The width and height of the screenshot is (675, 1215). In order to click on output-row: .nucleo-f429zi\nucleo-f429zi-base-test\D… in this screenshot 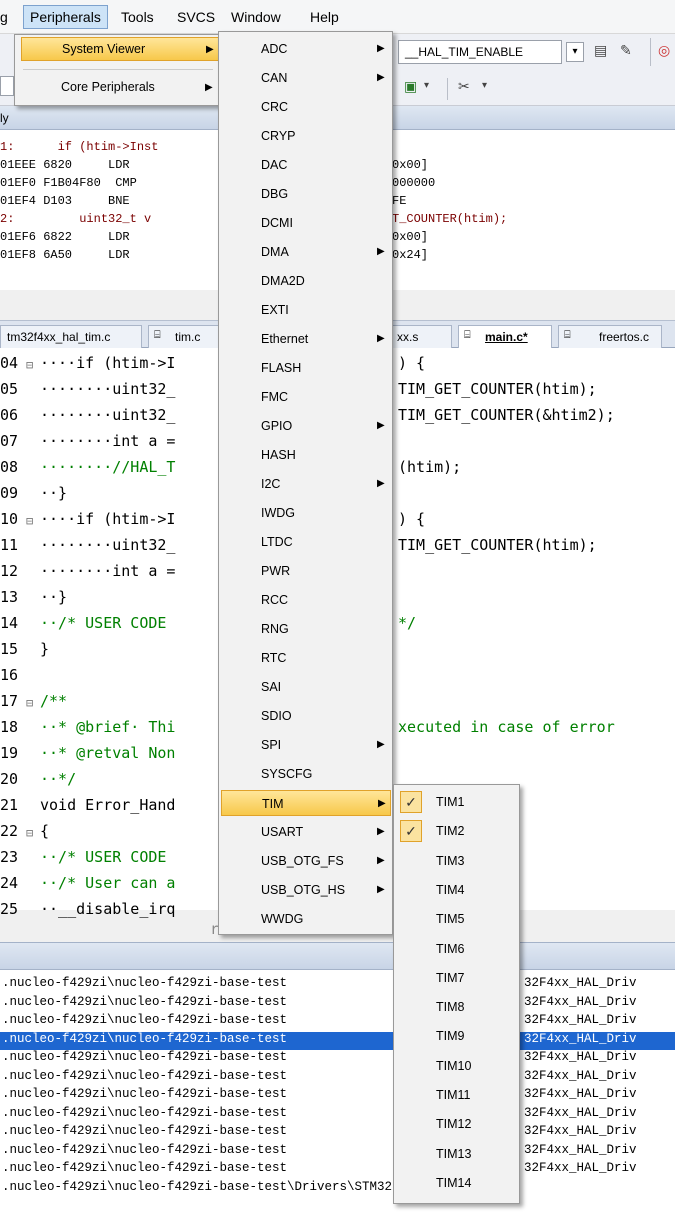, I will do `click(337, 1189)`.